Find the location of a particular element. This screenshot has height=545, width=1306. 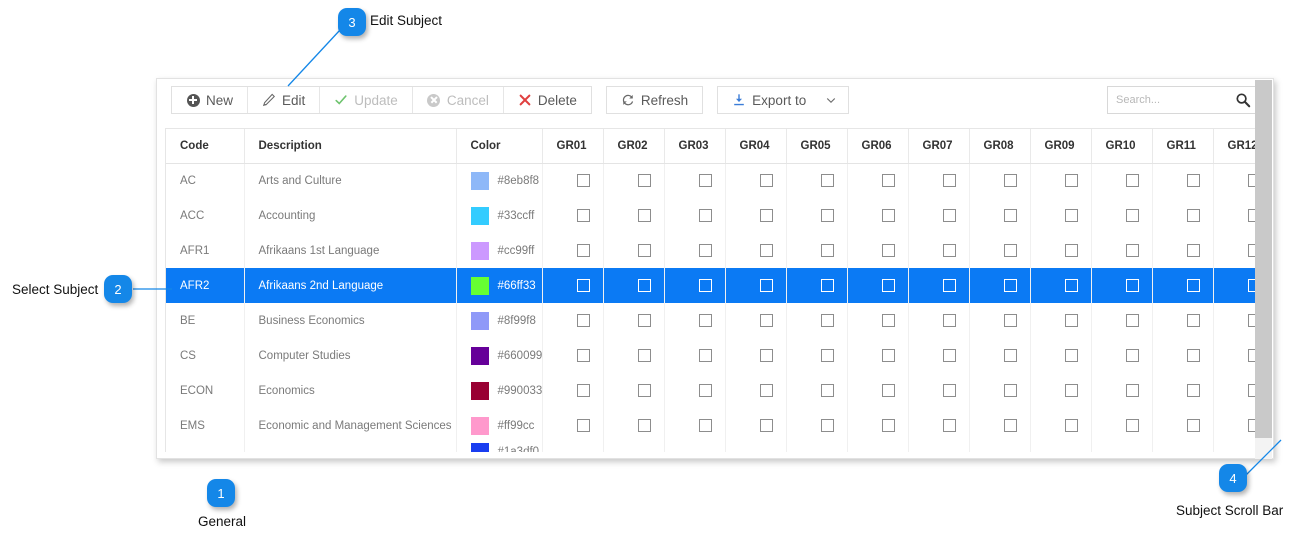

search-icon is located at coordinates (1243, 102).